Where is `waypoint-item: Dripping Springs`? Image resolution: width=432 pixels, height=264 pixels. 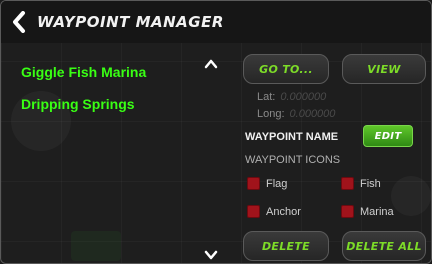
waypoint-item: Dripping Springs is located at coordinates (121, 107).